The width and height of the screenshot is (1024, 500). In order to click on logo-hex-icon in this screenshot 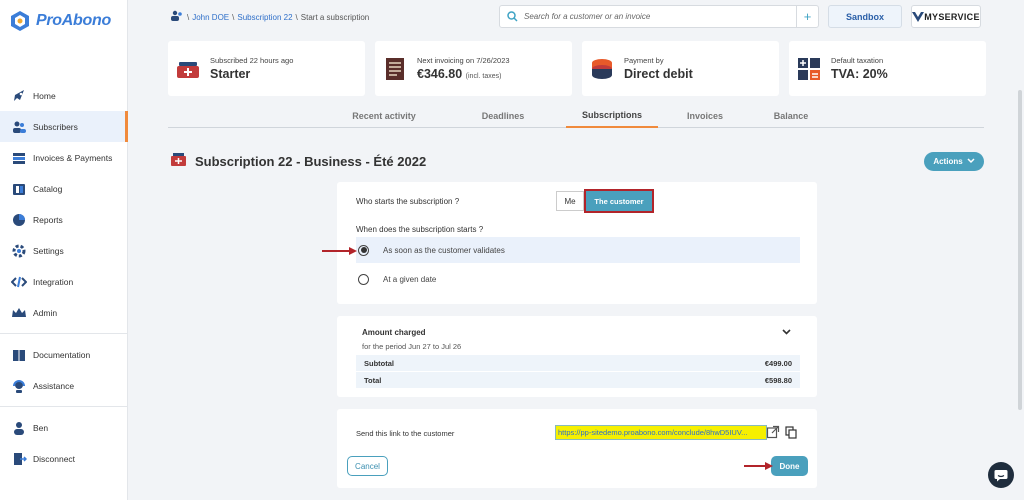, I will do `click(20, 21)`.